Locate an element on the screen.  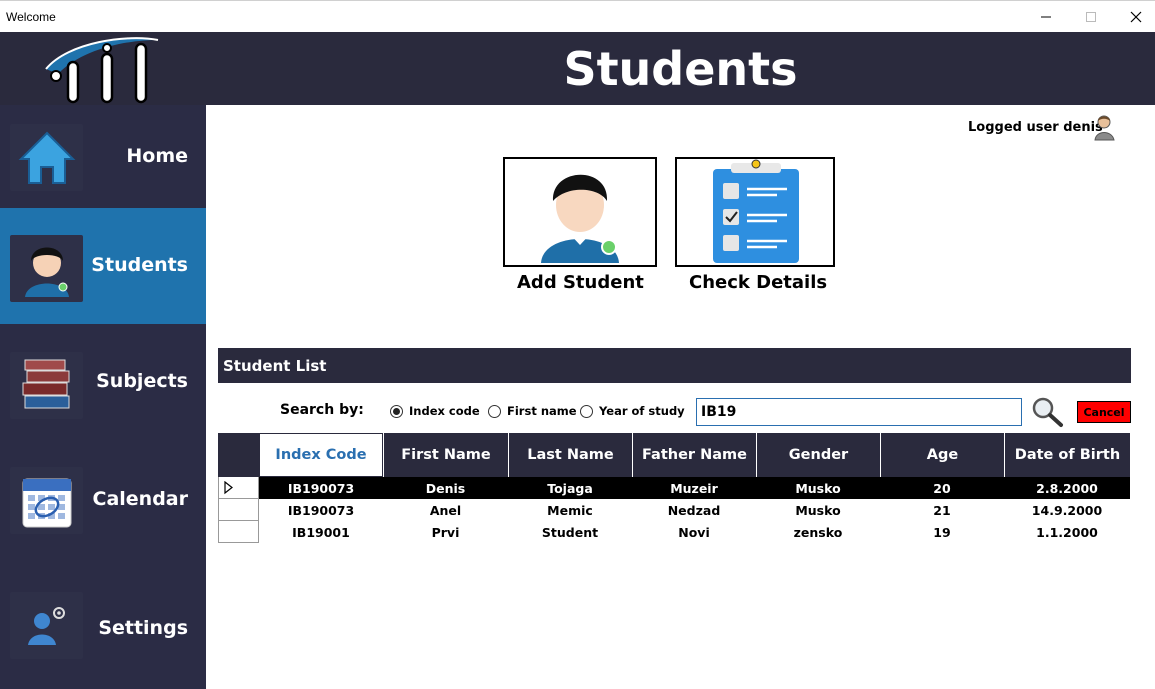
cell-father-name: Novi is located at coordinates (694, 532).